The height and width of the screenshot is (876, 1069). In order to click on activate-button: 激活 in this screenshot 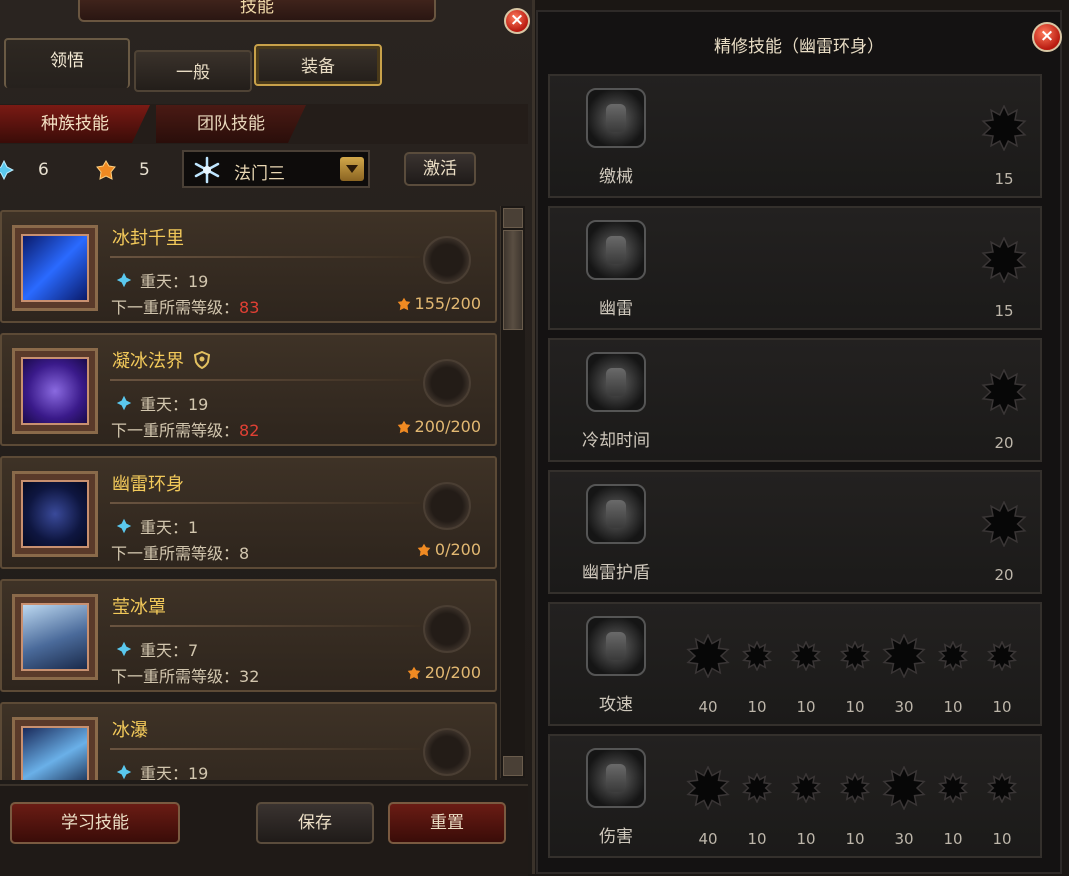, I will do `click(440, 169)`.